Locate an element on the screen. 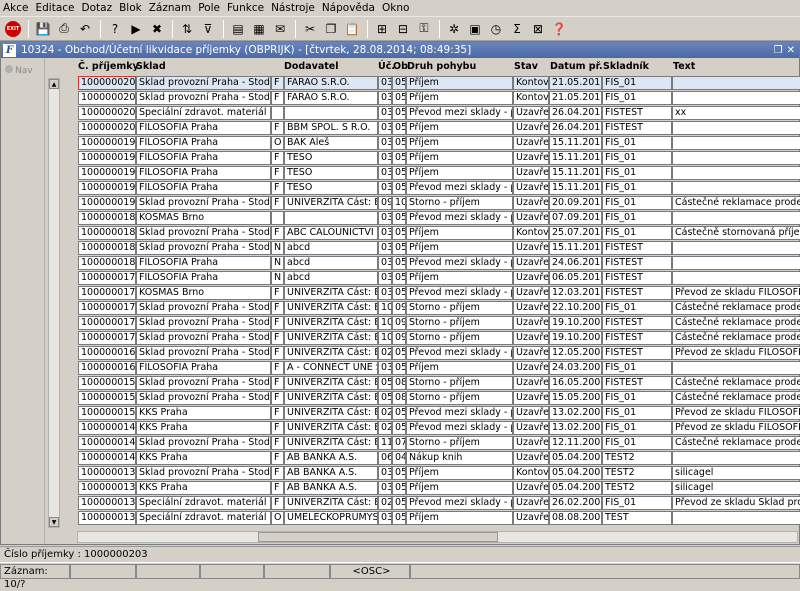  cell-sklad: KOSMAS Brno is located at coordinates (203, 293).